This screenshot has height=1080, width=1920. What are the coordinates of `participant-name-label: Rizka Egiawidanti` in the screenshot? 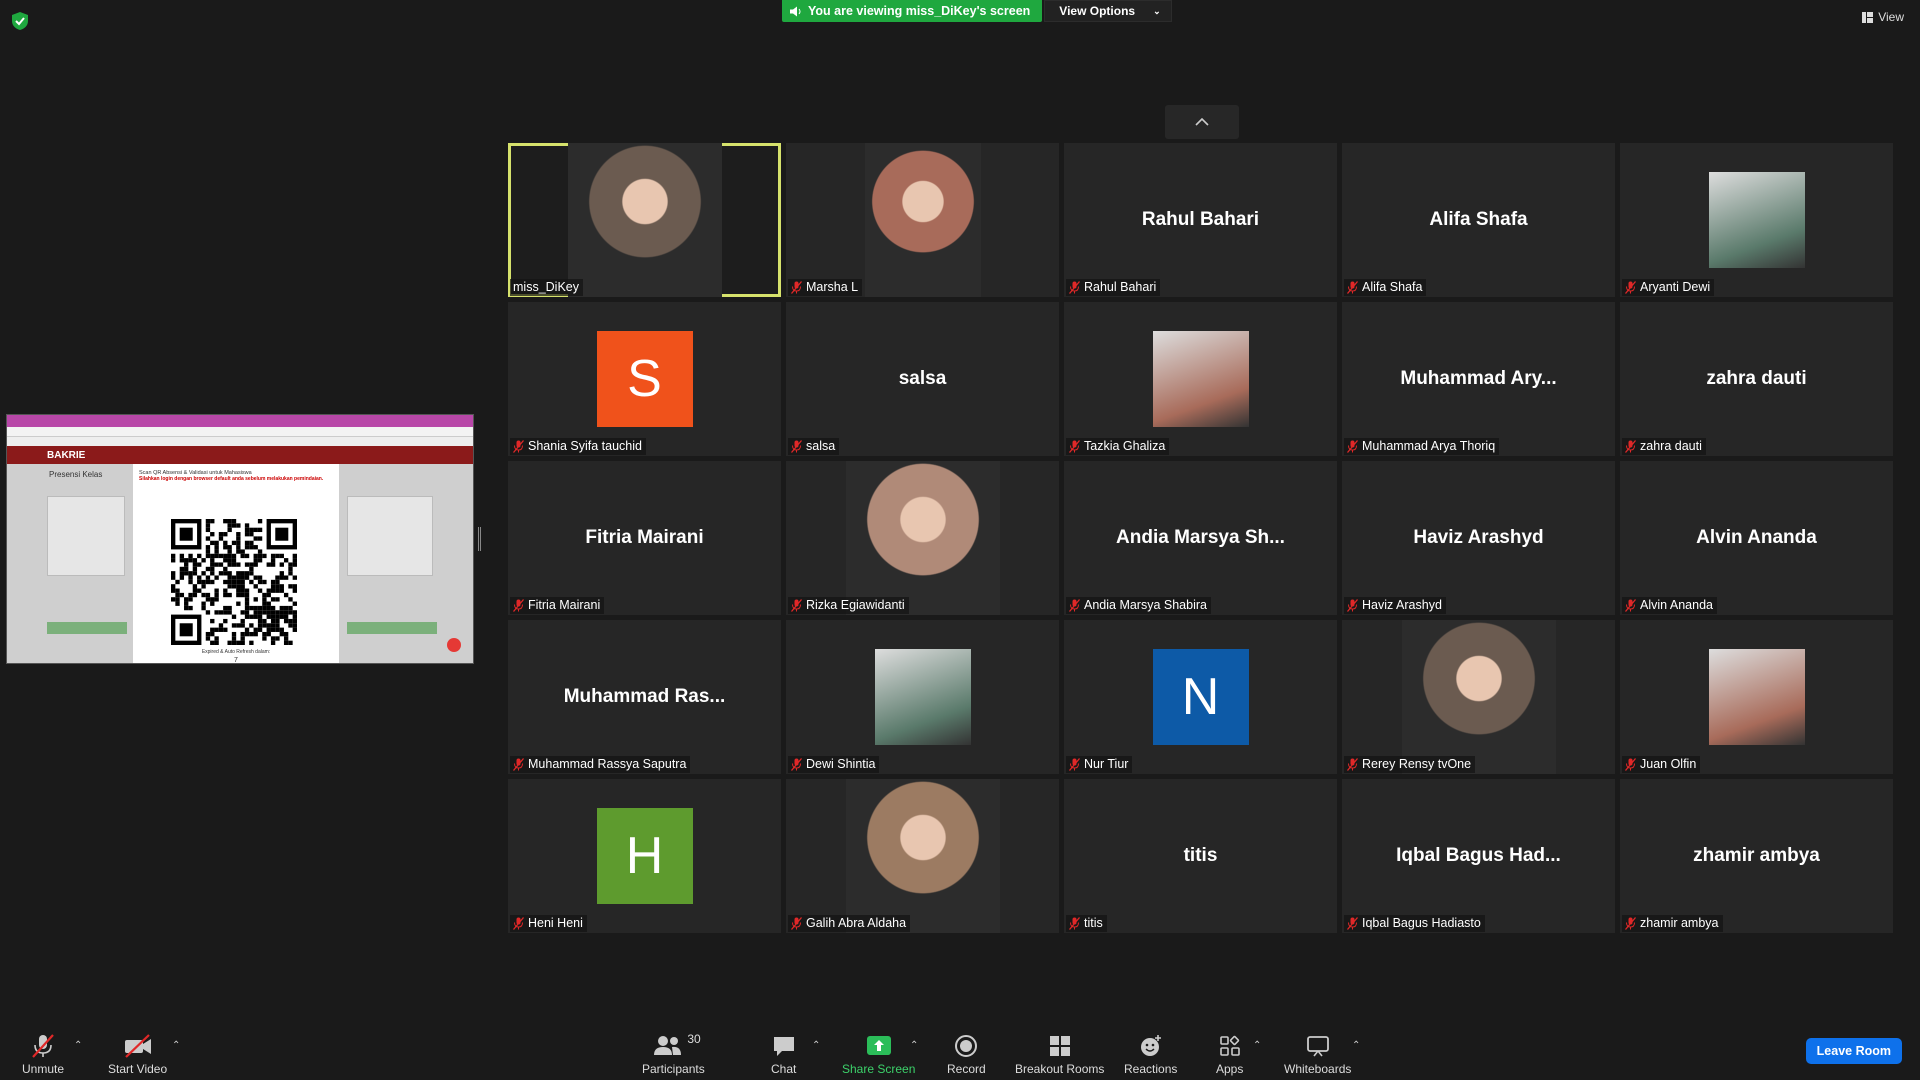 It's located at (848, 605).